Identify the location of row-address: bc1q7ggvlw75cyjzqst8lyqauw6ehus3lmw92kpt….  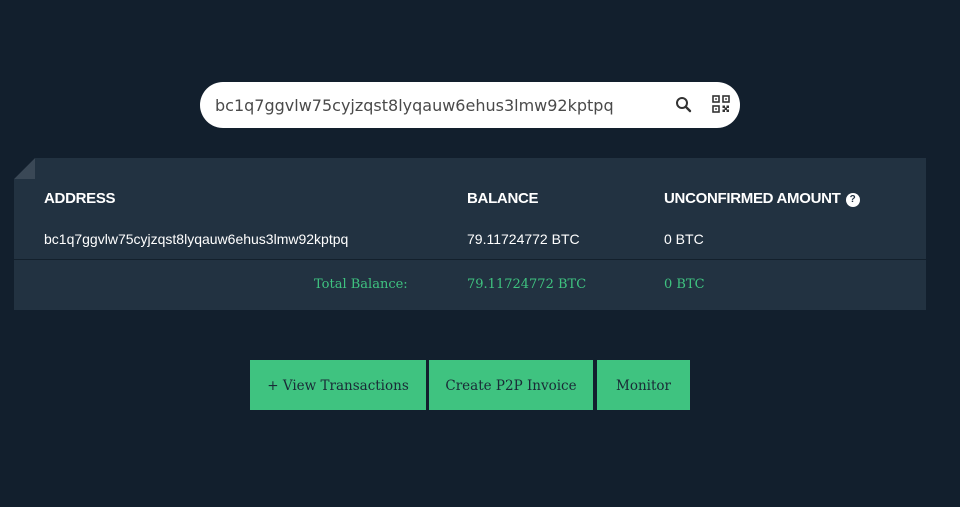
(196, 239).